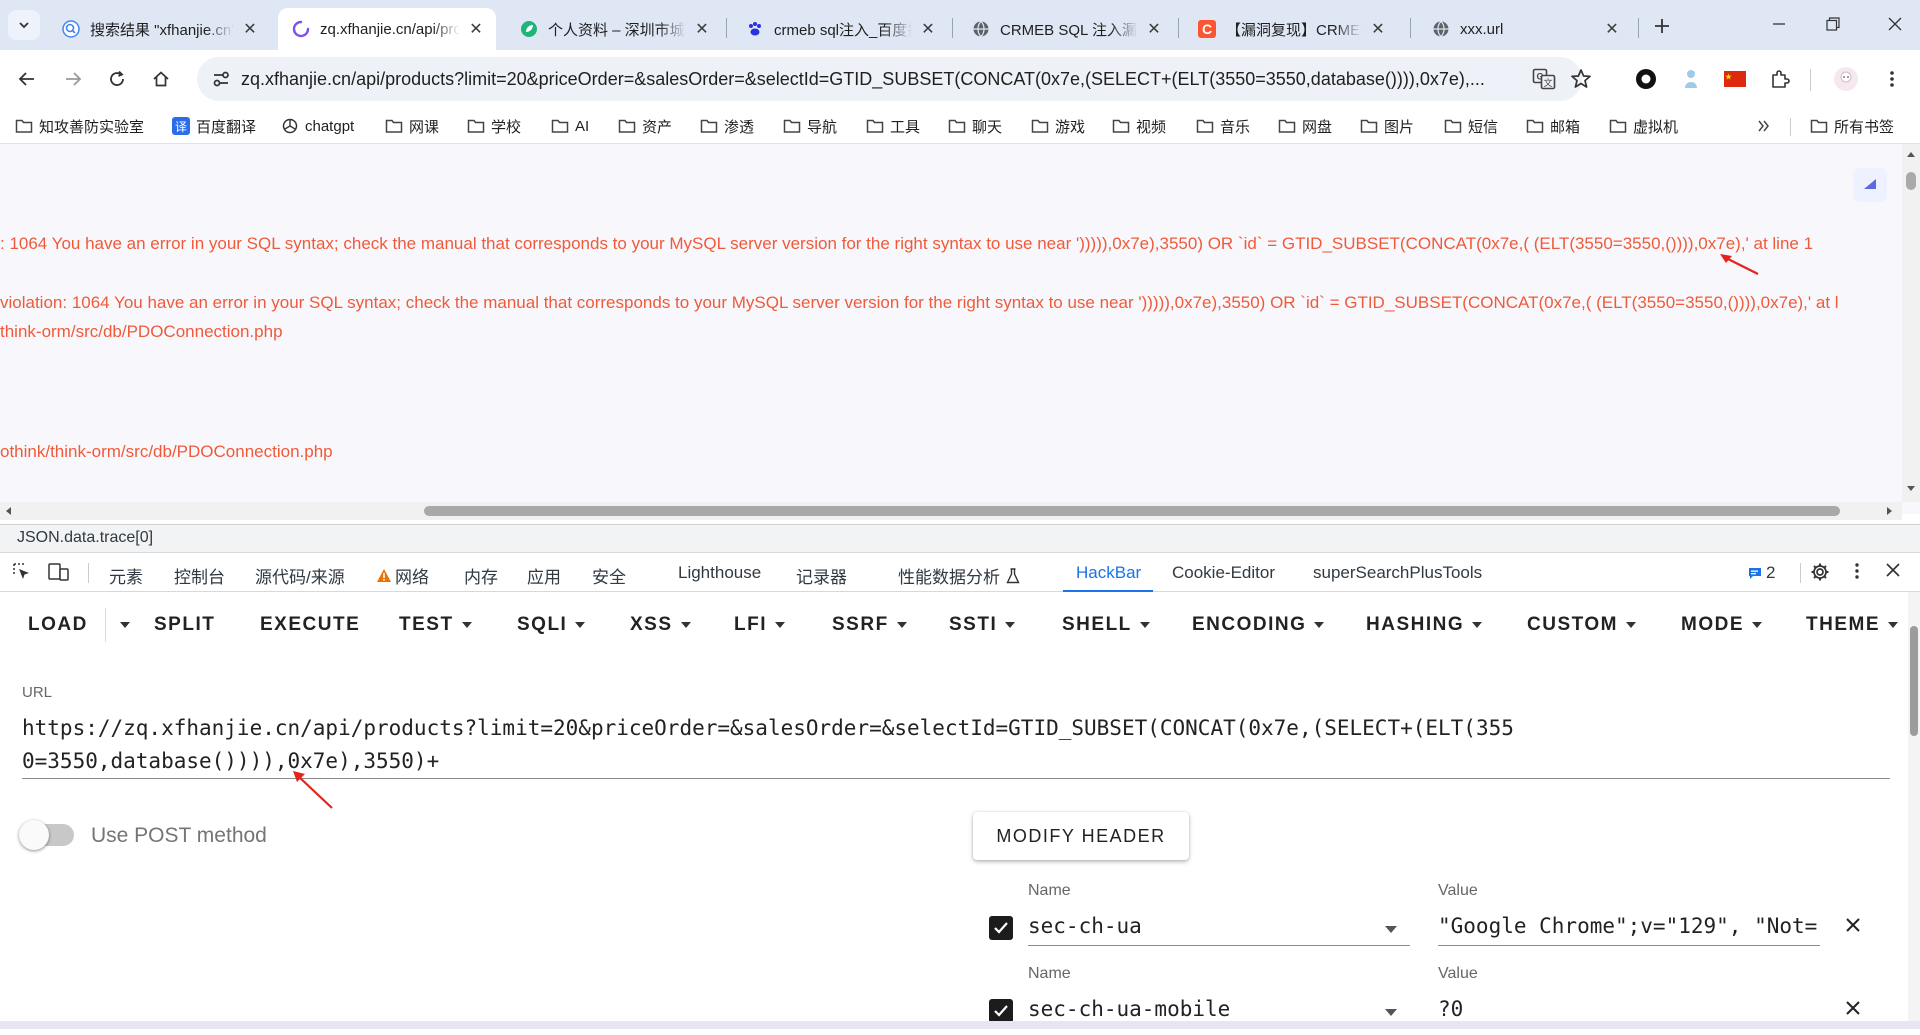 The width and height of the screenshot is (1920, 1035). Describe the element at coordinates (214, 126) in the screenshot. I see `bookmark-link: 译百度翻译` at that location.